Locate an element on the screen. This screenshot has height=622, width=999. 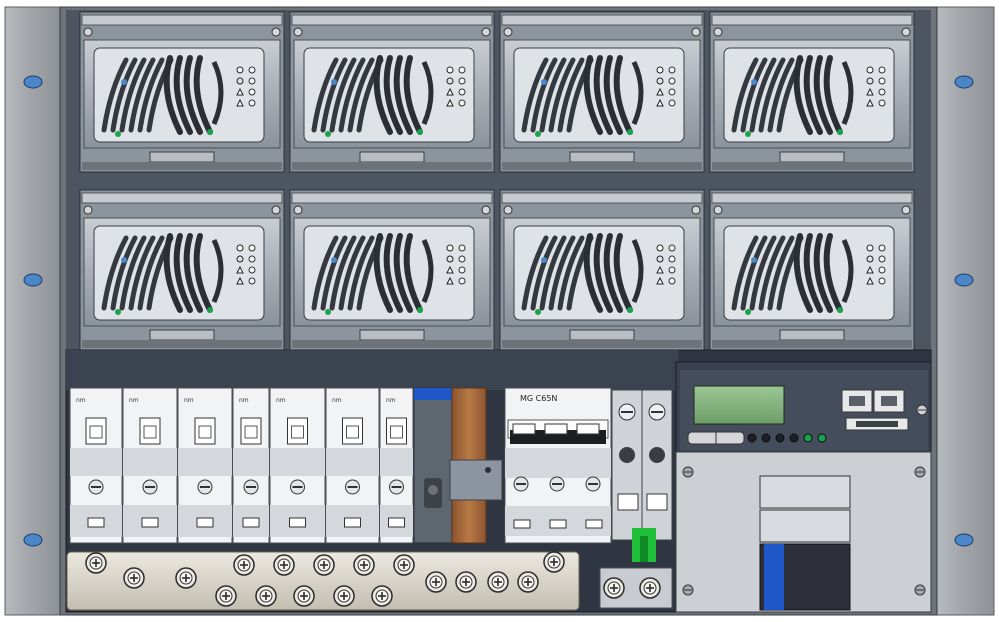
right-rack-ear is located at coordinates (965, 311).